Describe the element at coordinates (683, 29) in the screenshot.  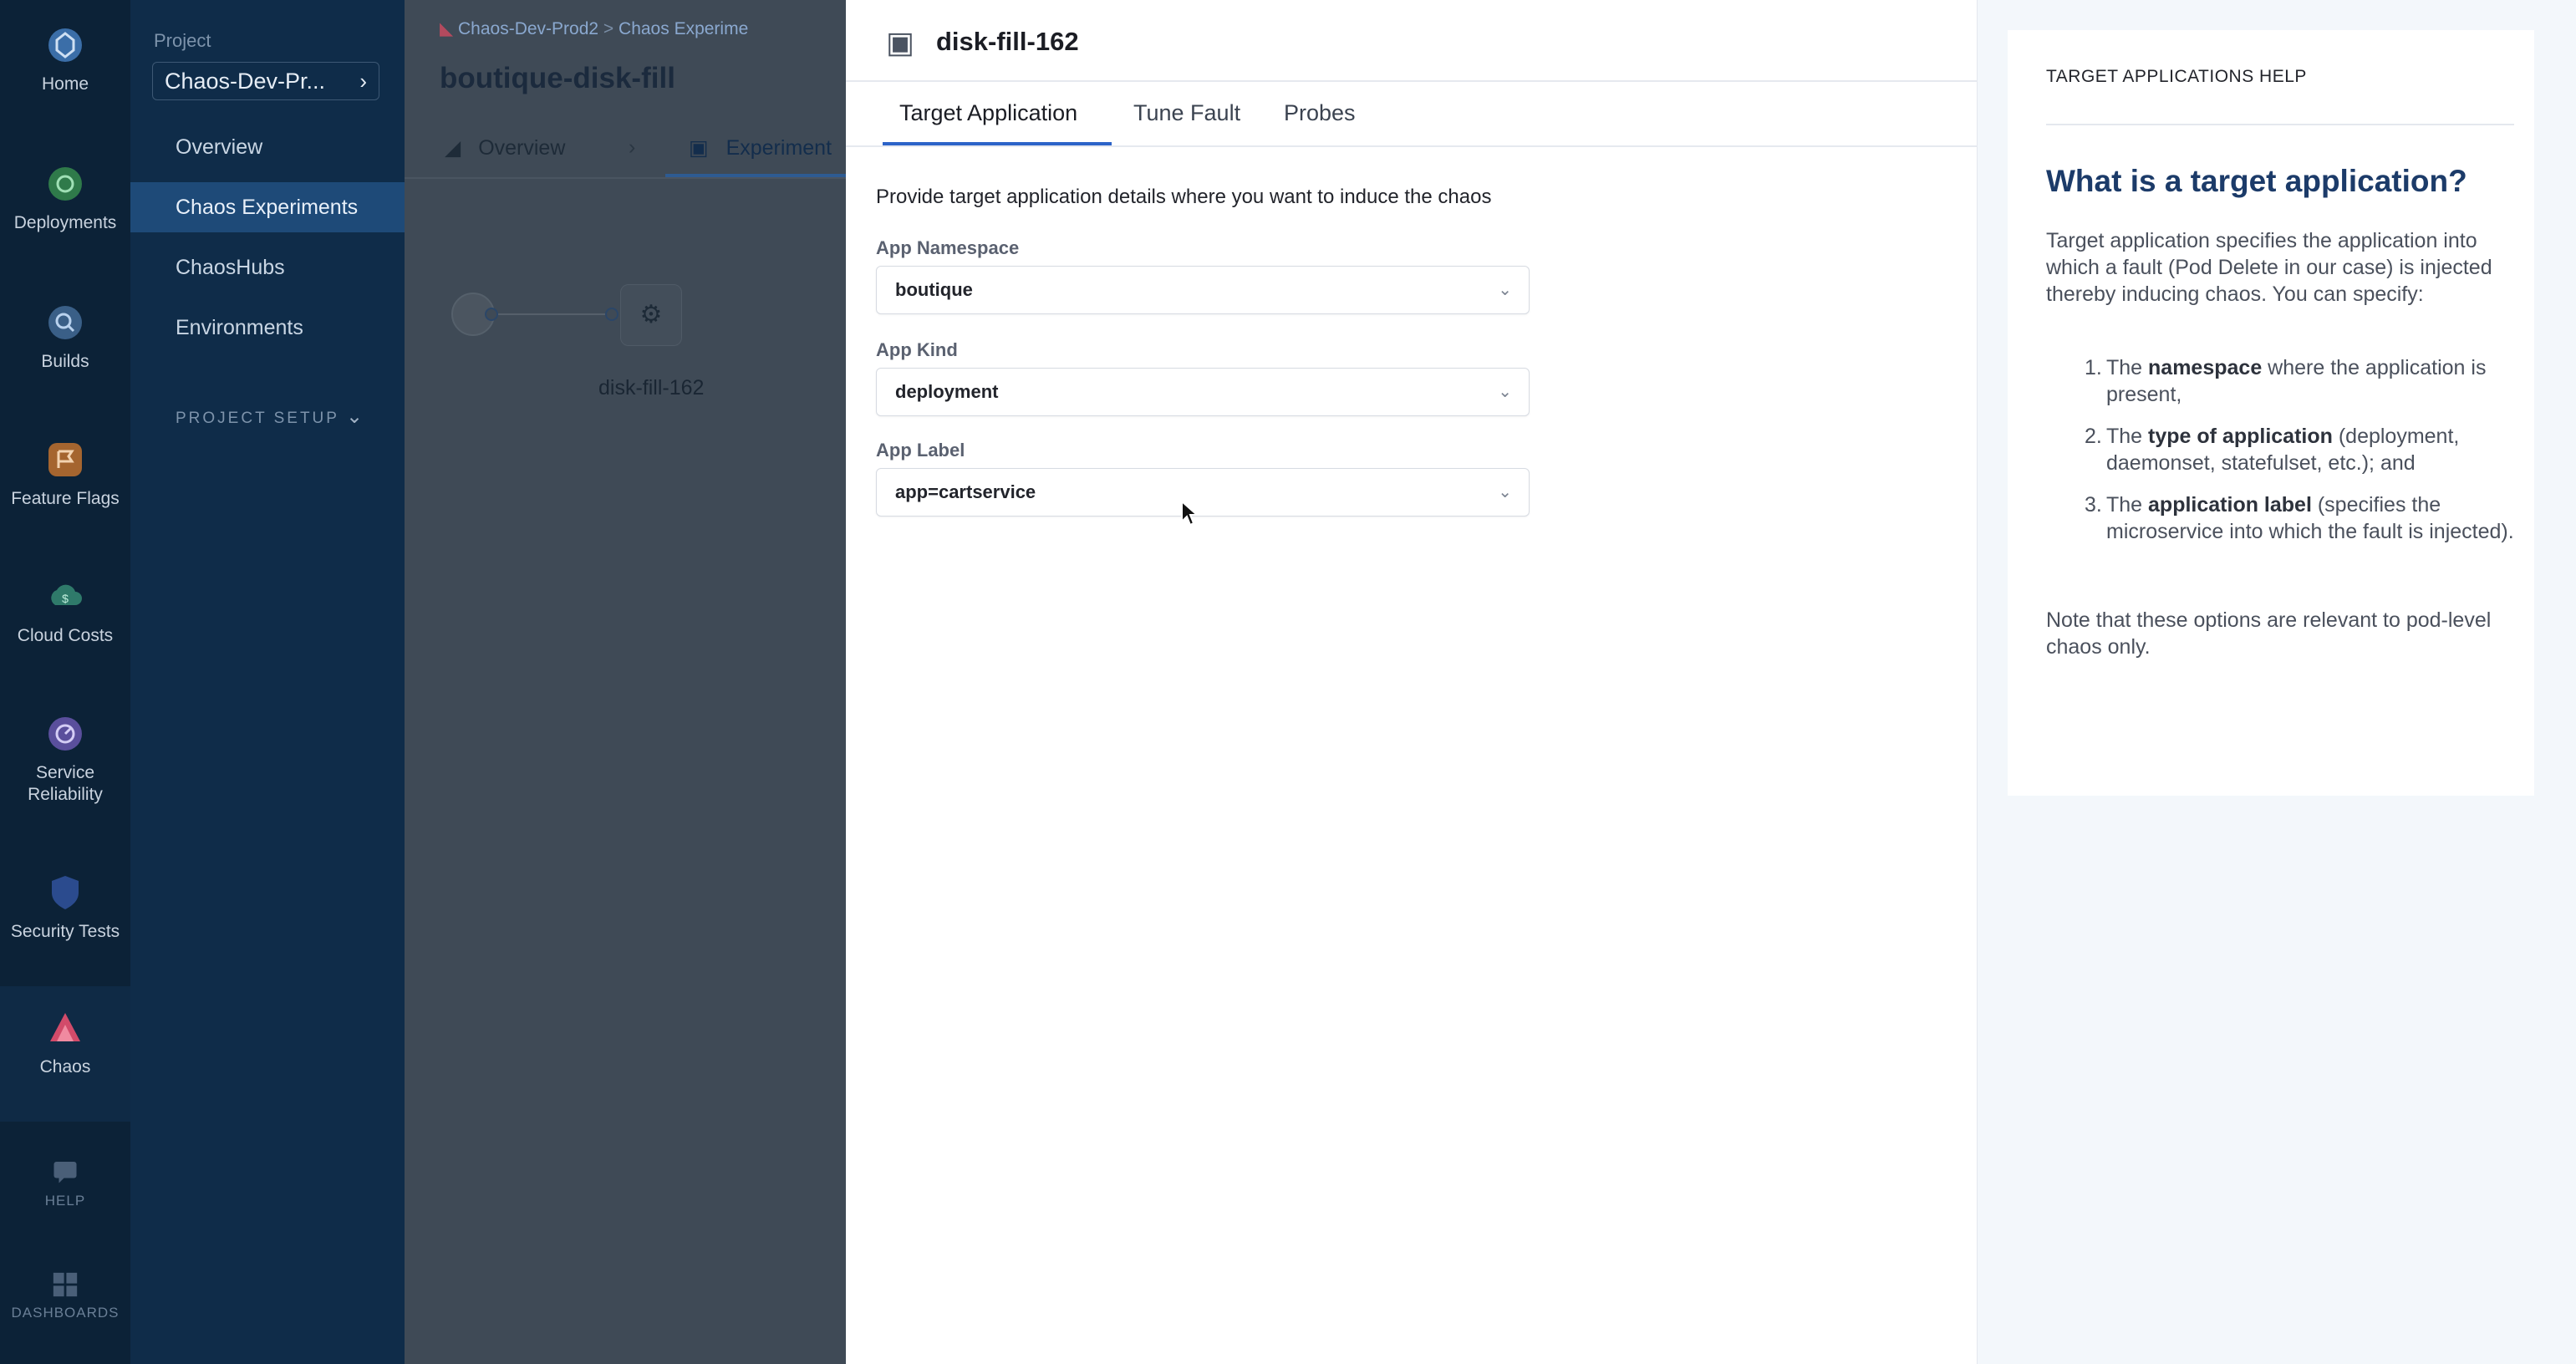
I see `breadcrumb-experiments: Chaos Experime` at that location.